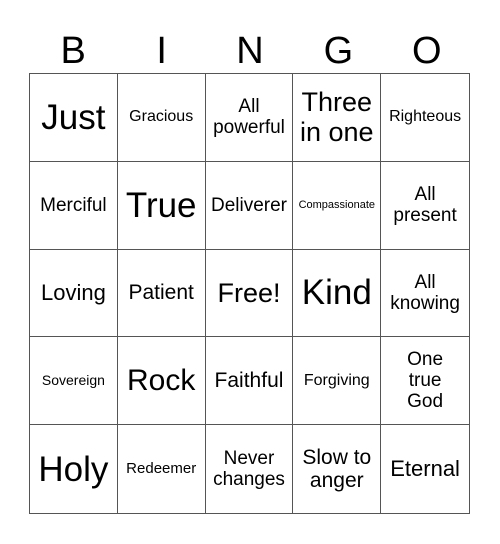  I want to click on header-letter-i: I, so click(161, 51).